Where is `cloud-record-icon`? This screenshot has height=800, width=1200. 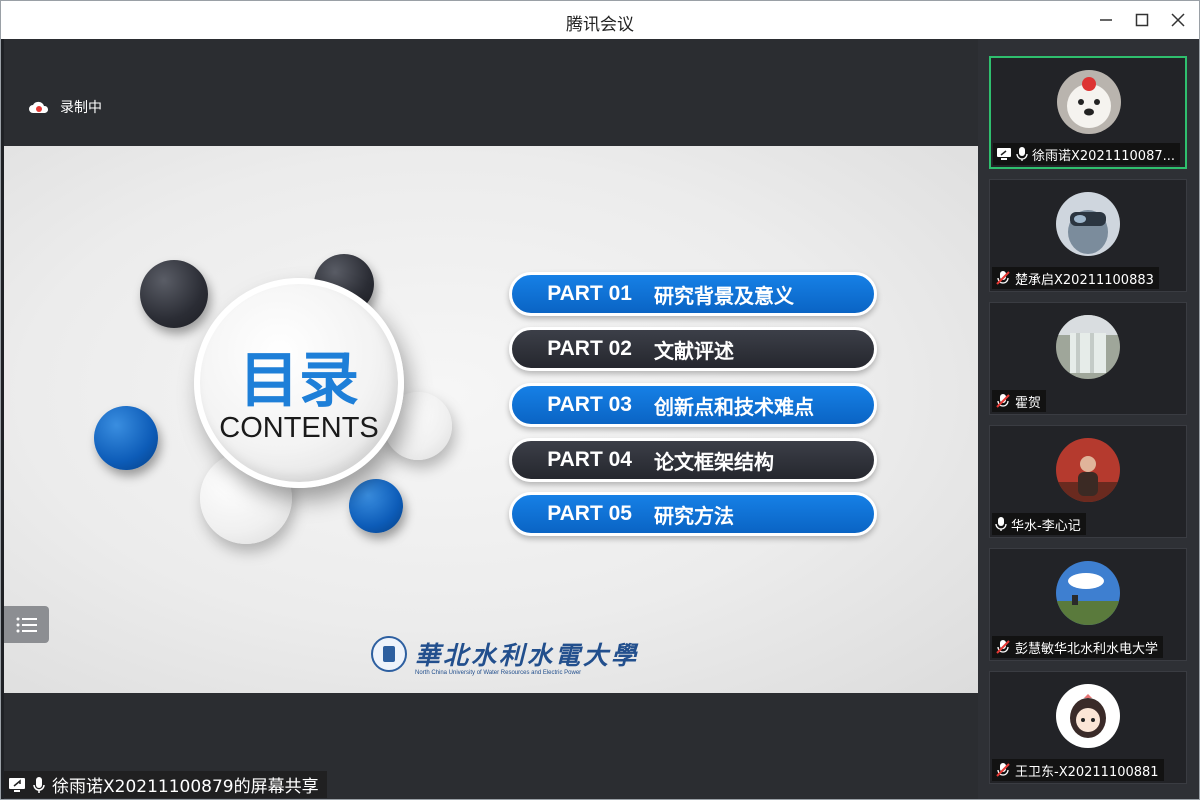 cloud-record-icon is located at coordinates (39, 107).